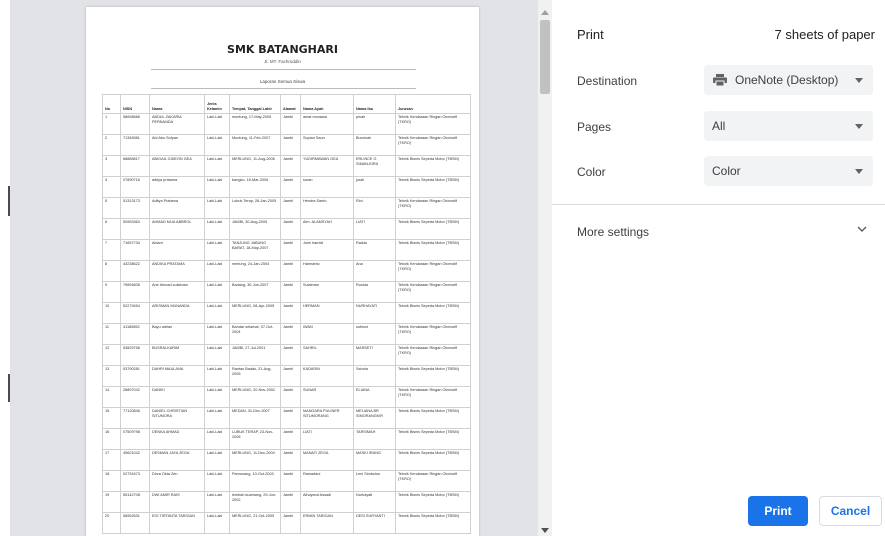 The image size is (885, 536). What do you see at coordinates (135, 397) in the screenshot?
I see `table-cell: 28897042` at bounding box center [135, 397].